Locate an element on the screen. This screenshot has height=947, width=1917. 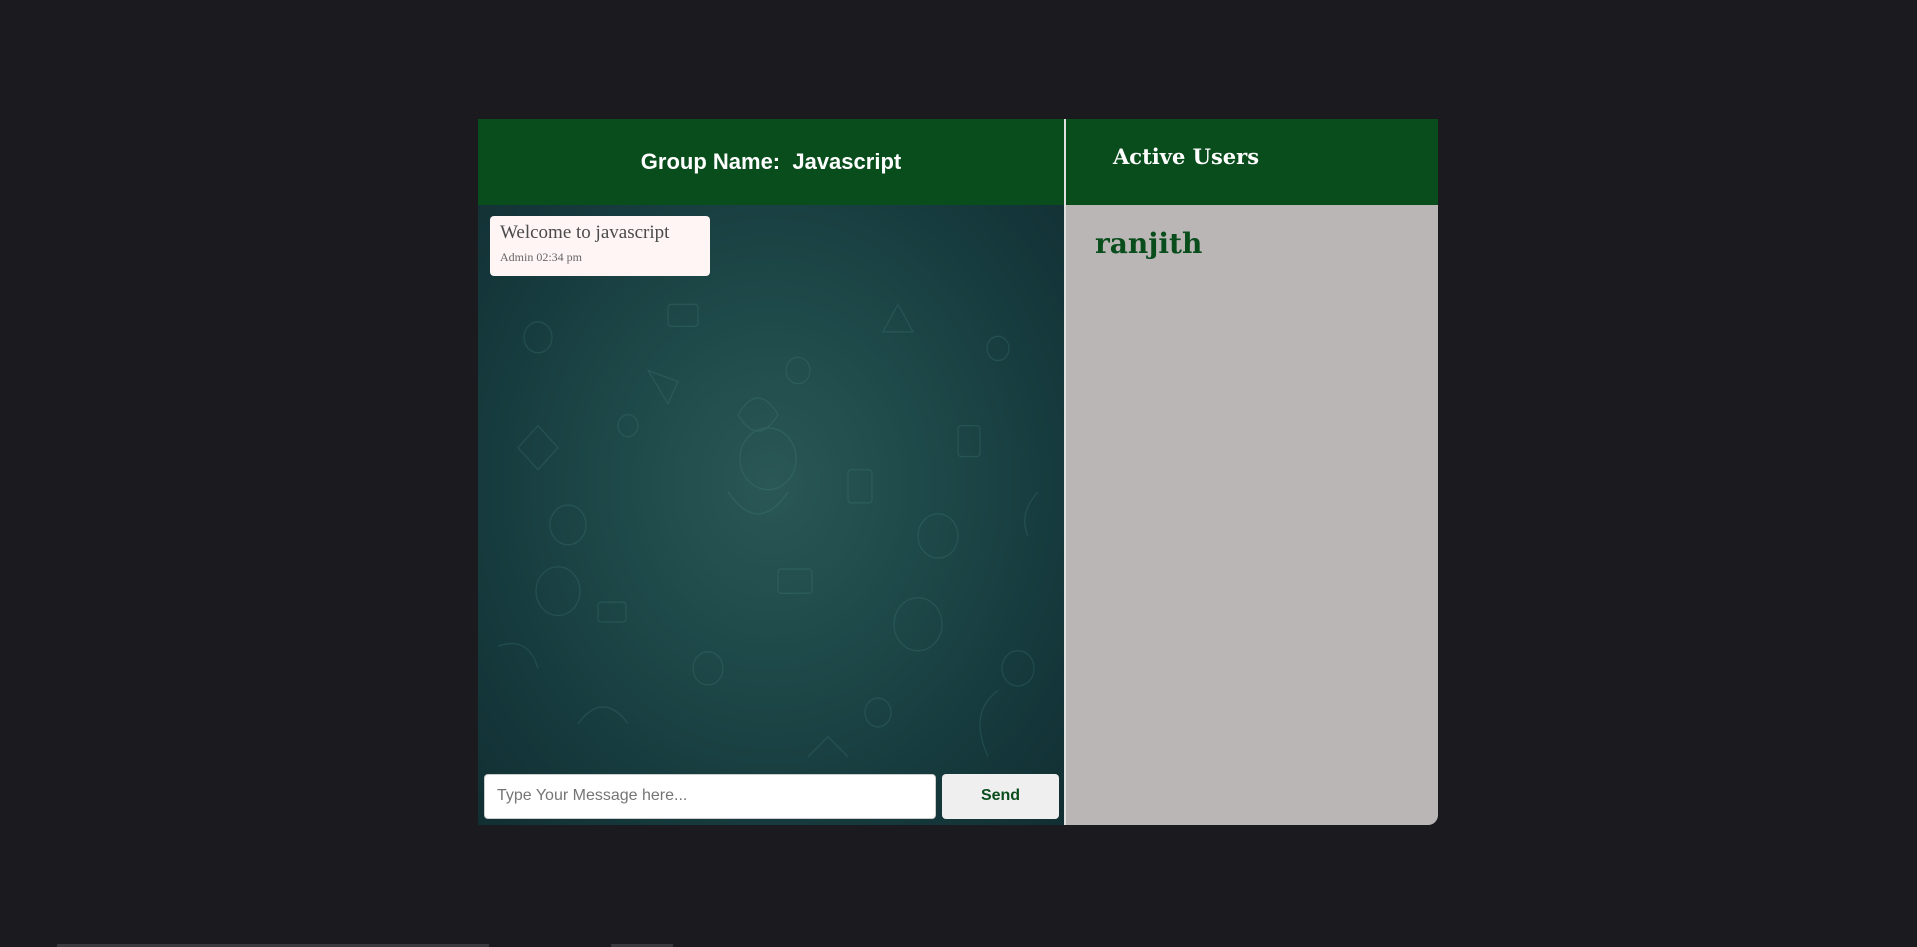
active-users-list: ranjith is located at coordinates (1252, 515).